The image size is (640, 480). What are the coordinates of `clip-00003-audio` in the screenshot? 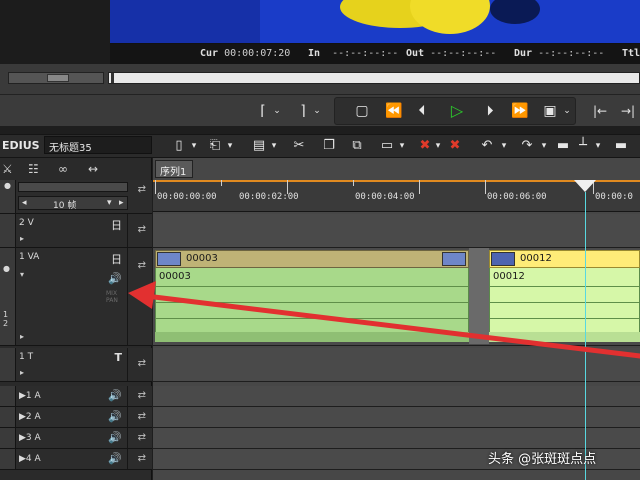 It's located at (312, 337).